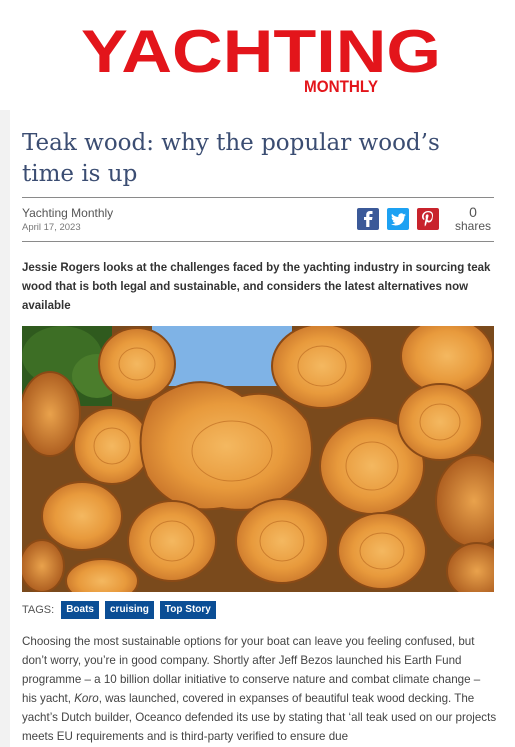 The width and height of the screenshot is (515, 747). Describe the element at coordinates (67, 213) in the screenshot. I see `article-author: Yachting Monthly` at that location.